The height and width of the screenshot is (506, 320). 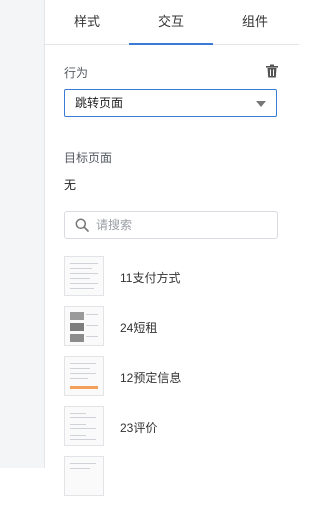 I want to click on tab-interaction: 交互, so click(x=171, y=22).